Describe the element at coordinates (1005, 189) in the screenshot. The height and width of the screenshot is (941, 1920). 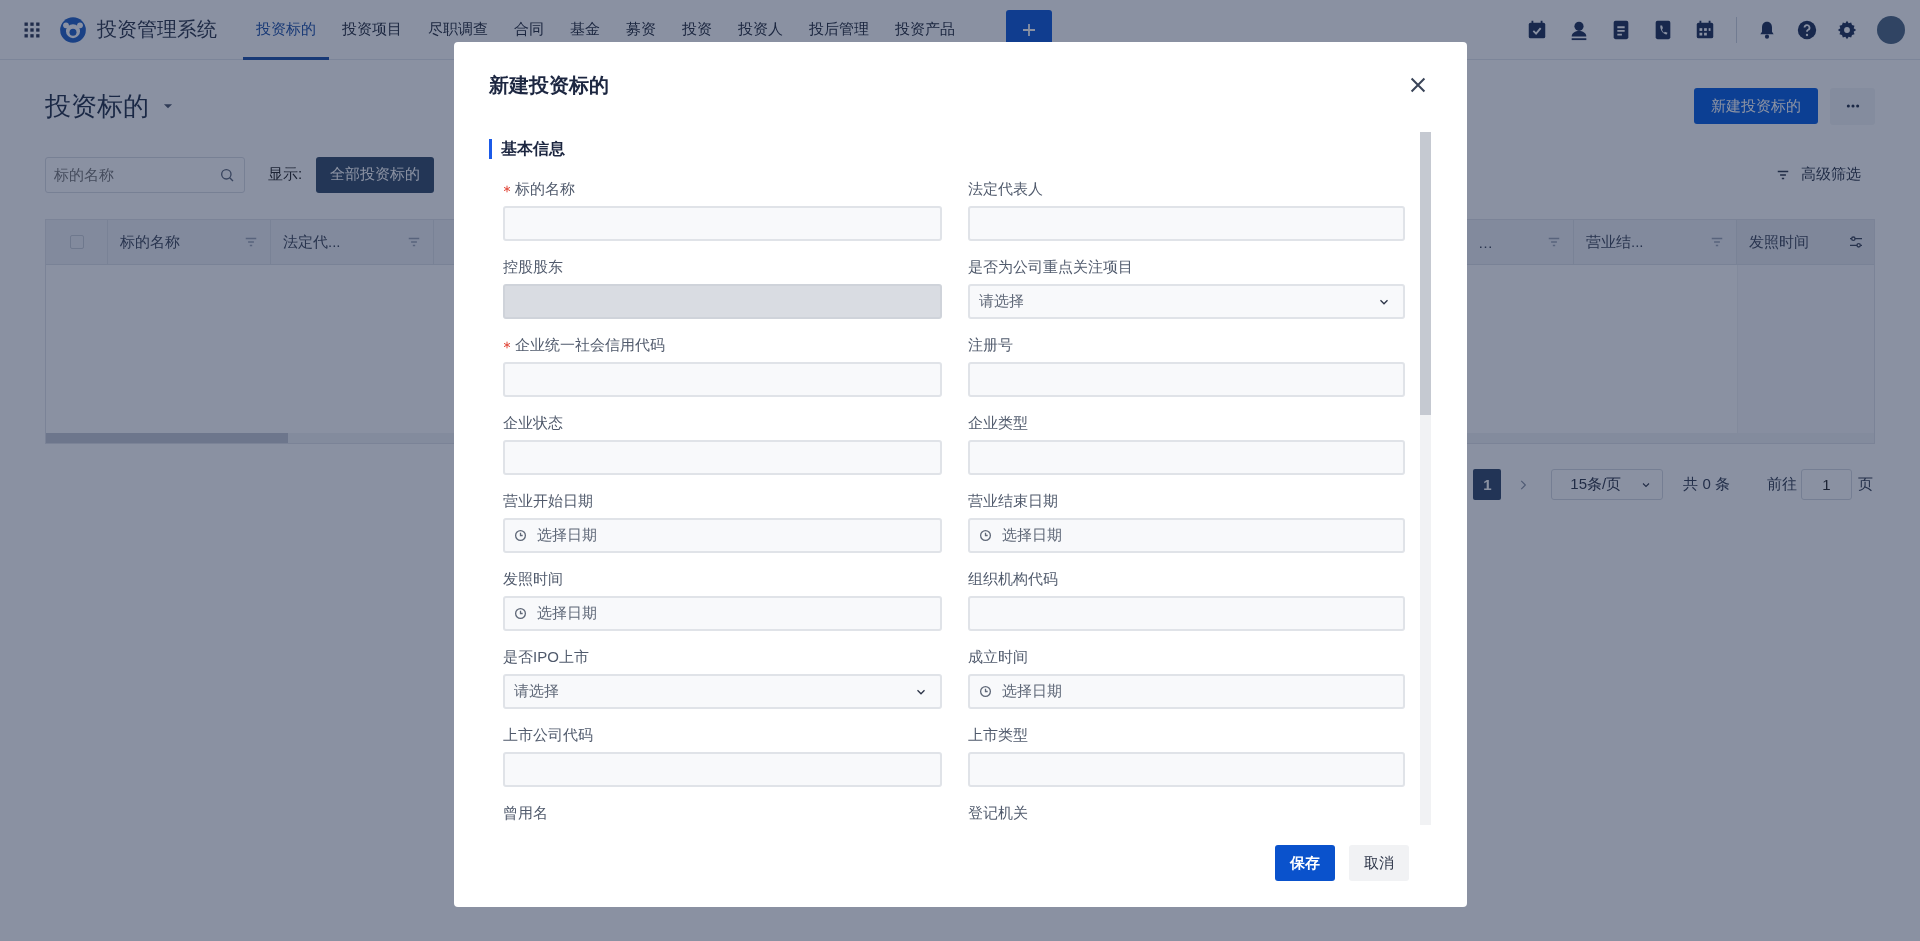
I see `field-label: 法定代表人` at that location.